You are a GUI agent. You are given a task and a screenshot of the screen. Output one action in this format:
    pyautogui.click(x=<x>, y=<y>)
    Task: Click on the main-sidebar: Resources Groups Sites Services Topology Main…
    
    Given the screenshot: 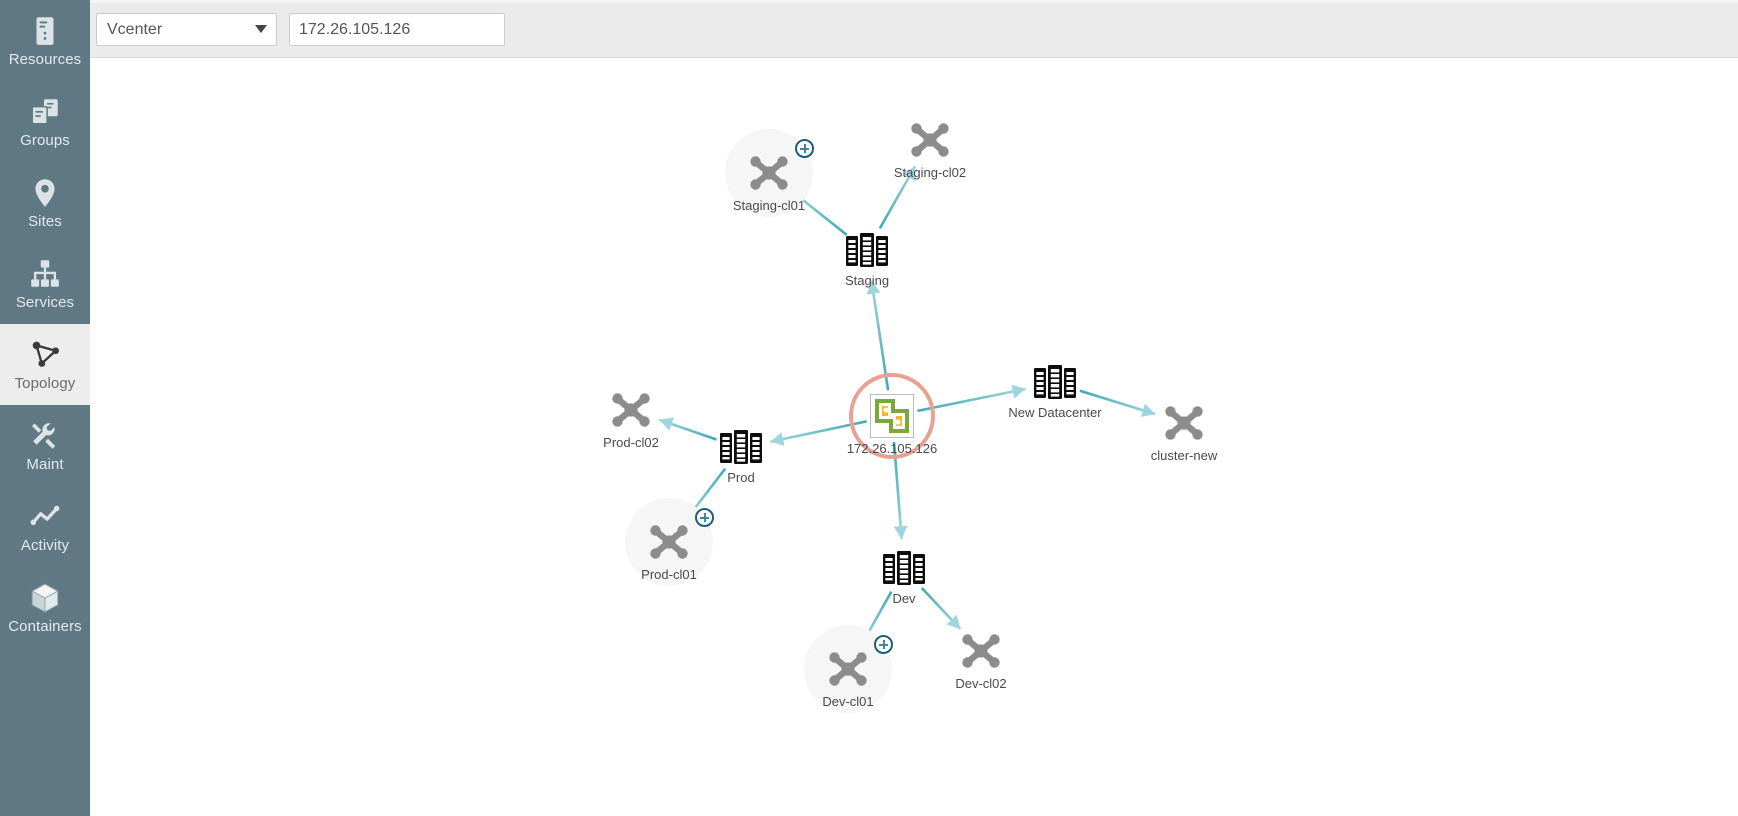 What is the action you would take?
    pyautogui.click(x=45, y=408)
    